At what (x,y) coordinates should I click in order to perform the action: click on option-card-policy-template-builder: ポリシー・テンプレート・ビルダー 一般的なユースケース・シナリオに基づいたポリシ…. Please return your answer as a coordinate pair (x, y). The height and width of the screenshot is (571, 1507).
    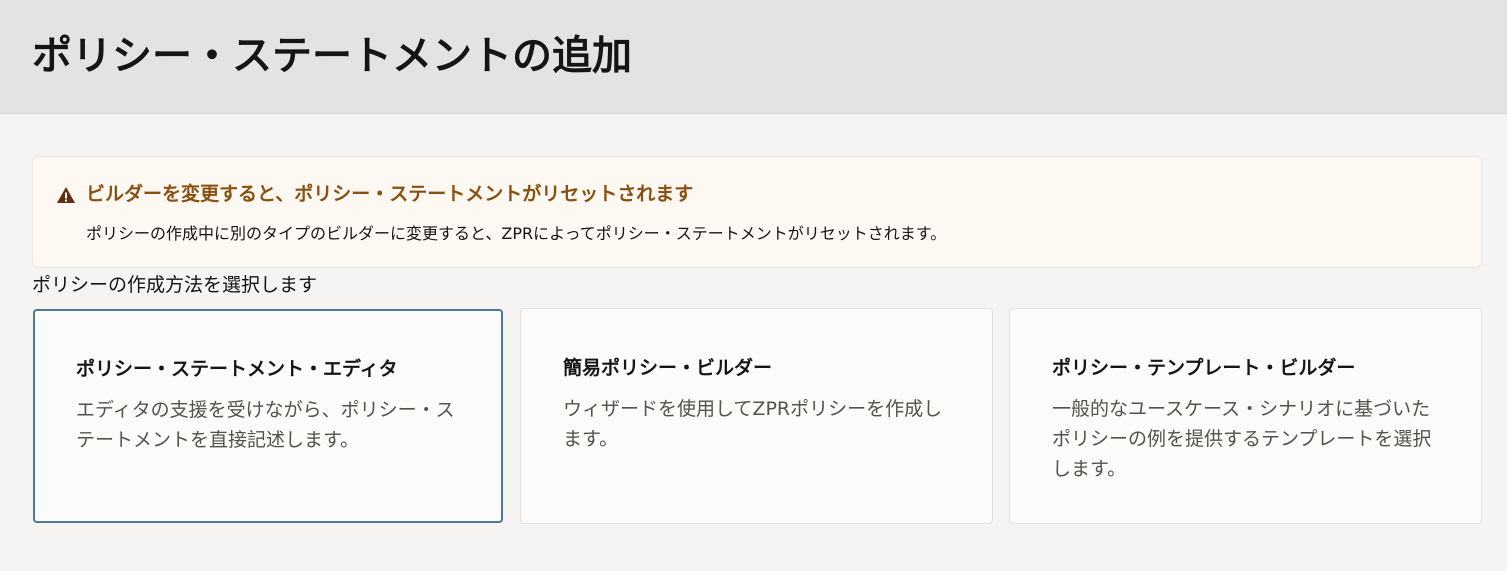
    Looking at the image, I should click on (1245, 416).